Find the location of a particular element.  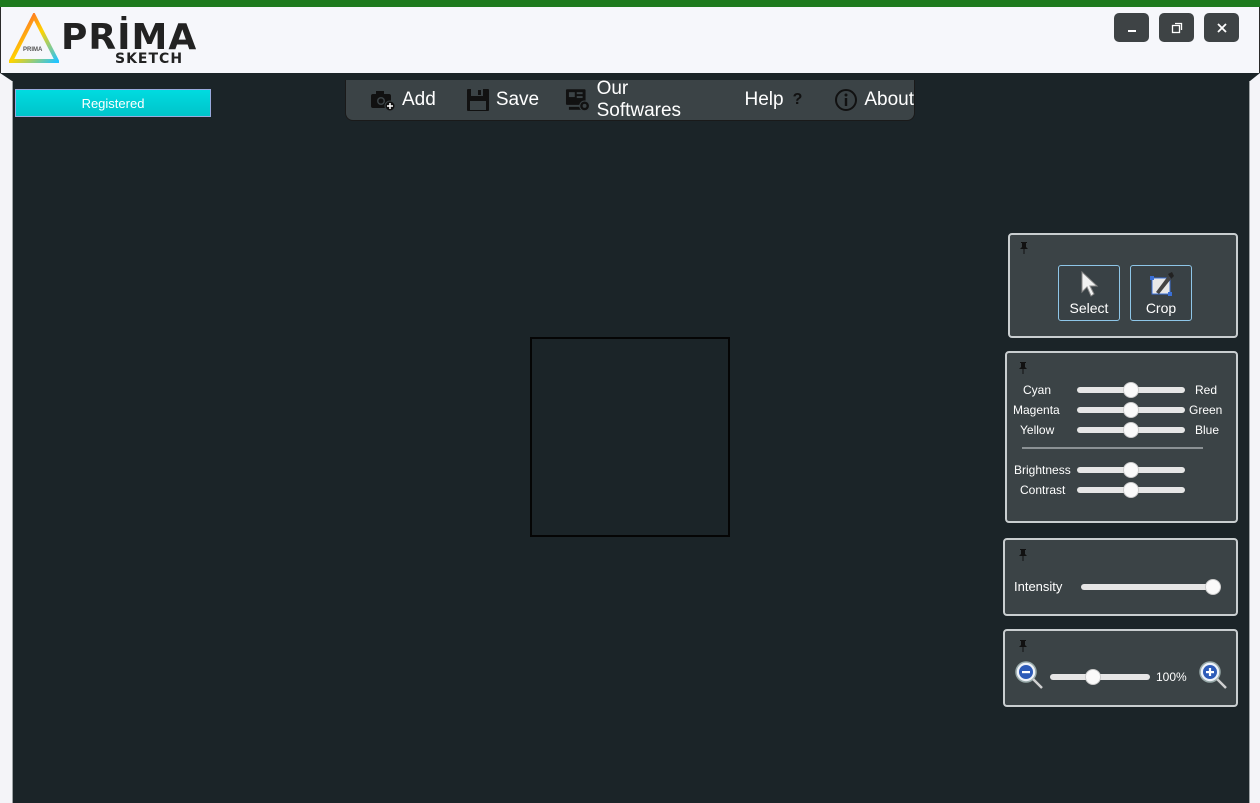

window-top-accent is located at coordinates (630, 3).